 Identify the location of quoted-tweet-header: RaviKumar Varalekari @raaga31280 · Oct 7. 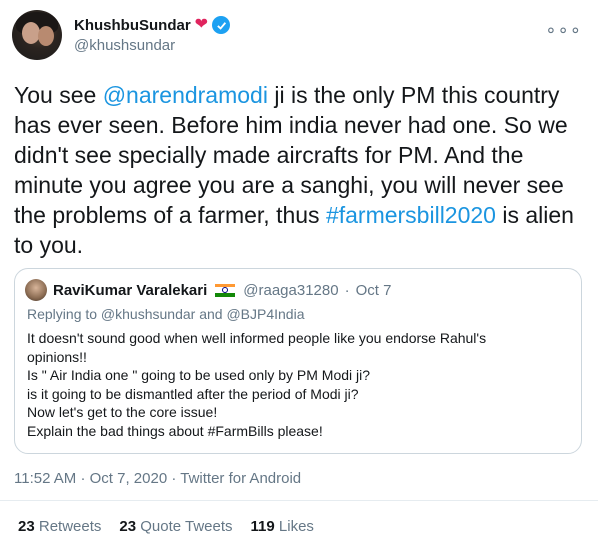
(208, 290).